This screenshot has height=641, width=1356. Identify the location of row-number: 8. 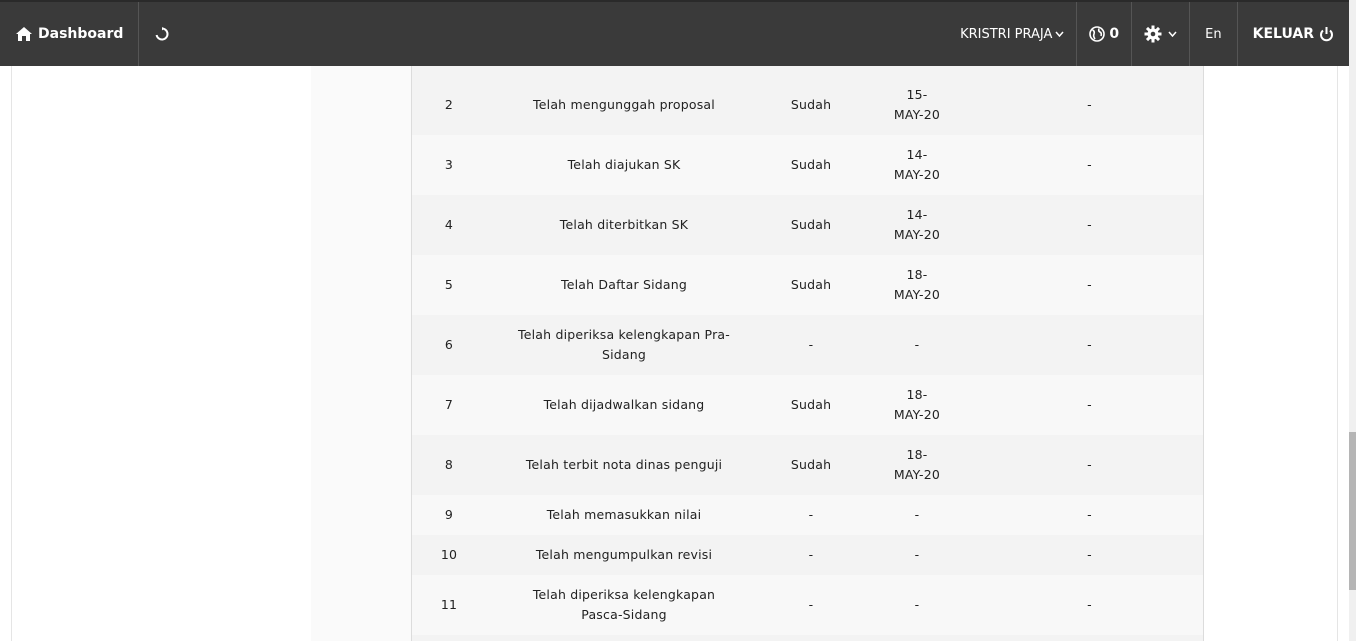
(449, 465).